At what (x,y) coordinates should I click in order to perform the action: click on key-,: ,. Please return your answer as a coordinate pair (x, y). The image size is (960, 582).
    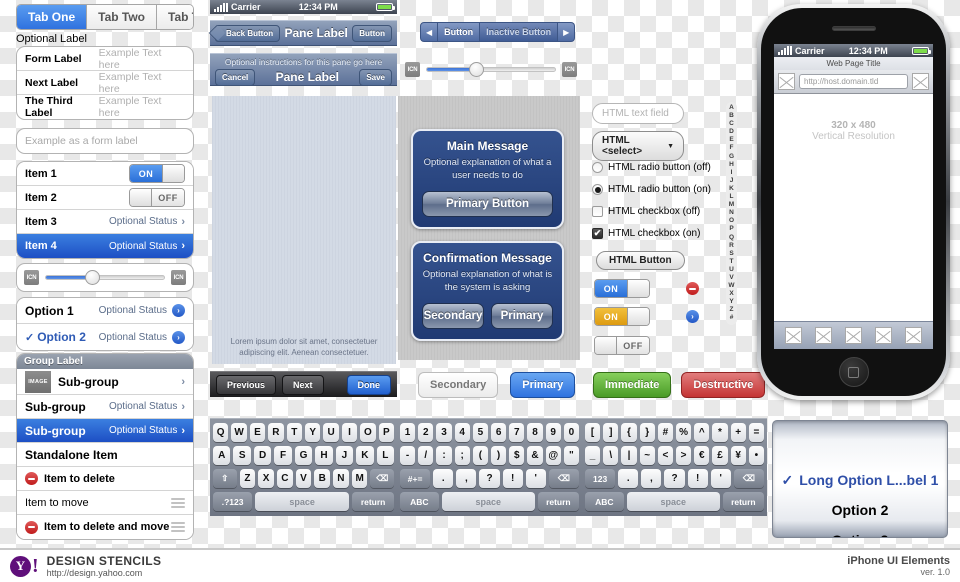
    Looking at the image, I should click on (466, 478).